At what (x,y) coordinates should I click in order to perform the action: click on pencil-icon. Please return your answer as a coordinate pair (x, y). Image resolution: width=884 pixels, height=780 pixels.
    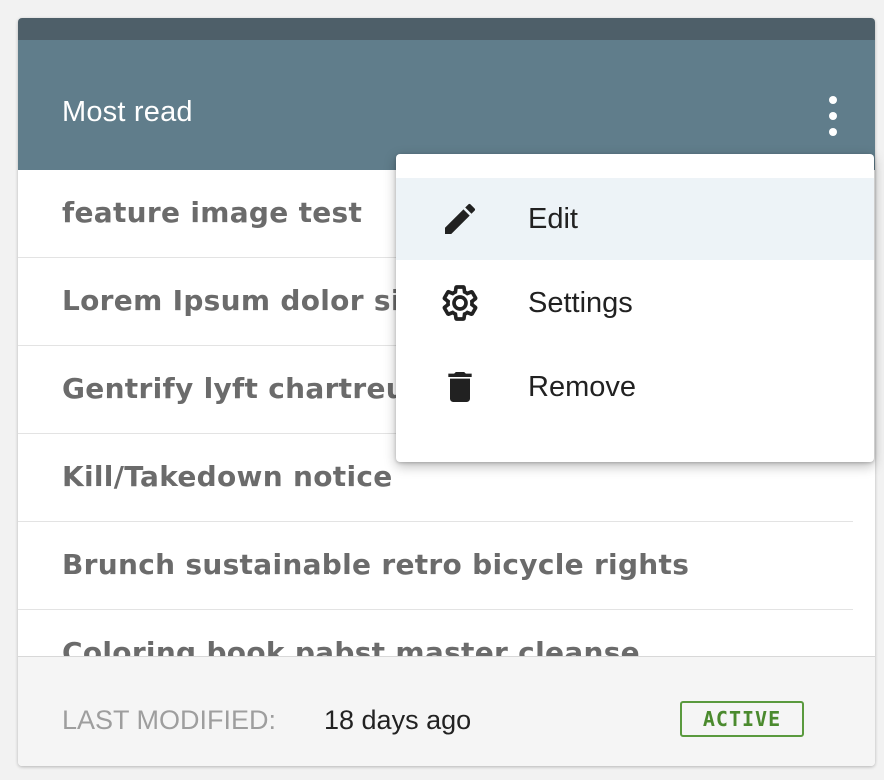
    Looking at the image, I should click on (460, 219).